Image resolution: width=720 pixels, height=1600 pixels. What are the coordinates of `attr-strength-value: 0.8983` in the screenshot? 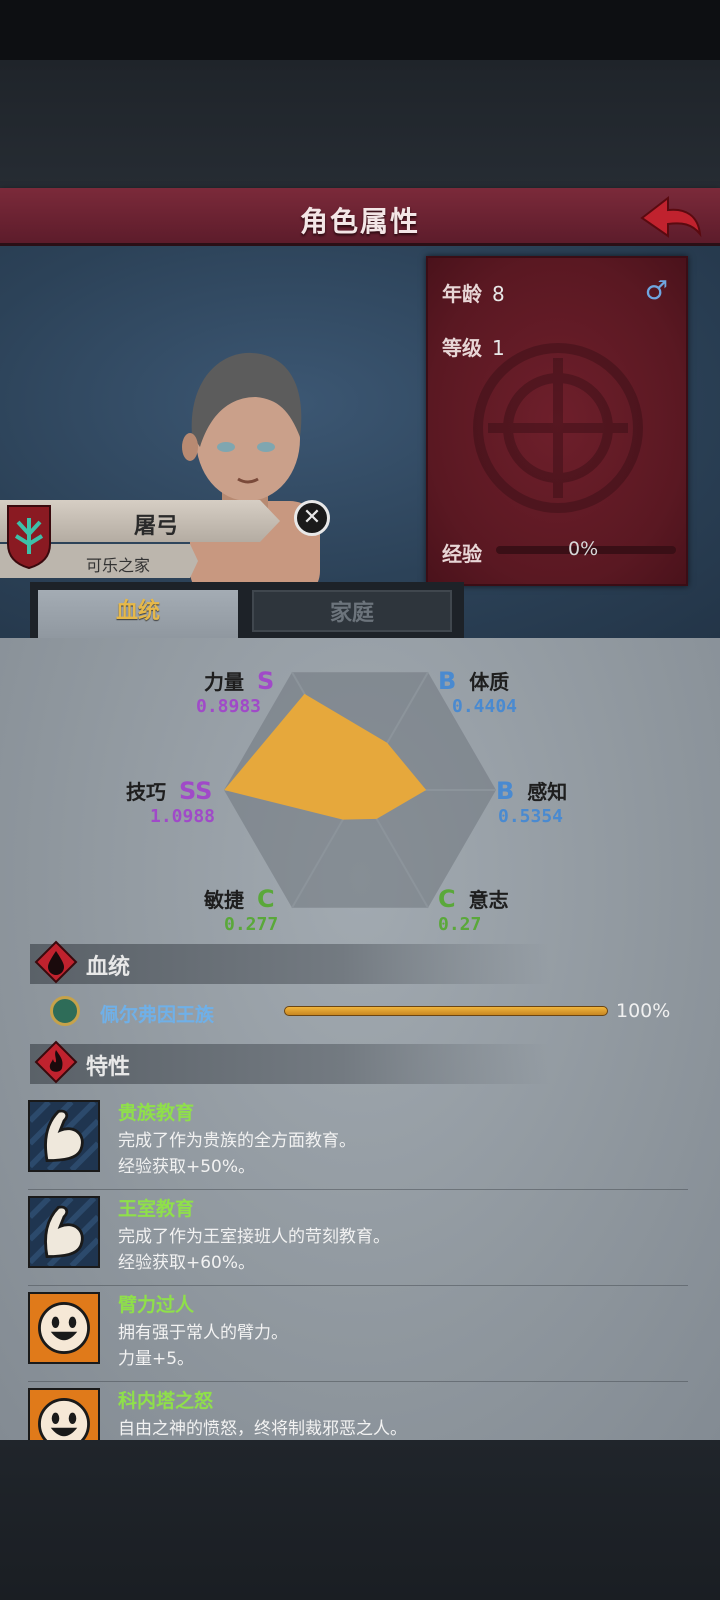 It's located at (229, 706).